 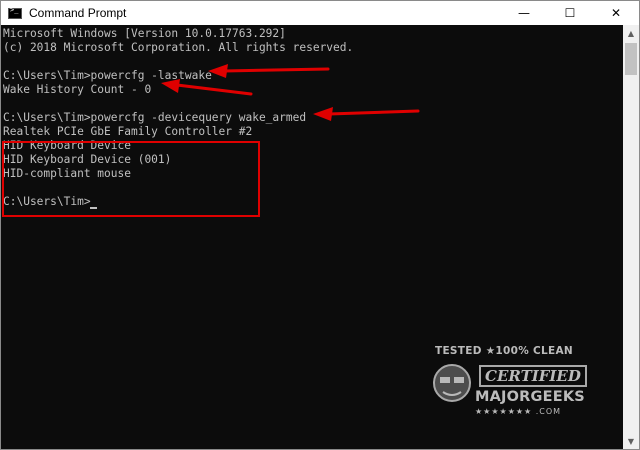 I want to click on watermark-tested: TESTED ★100% CLEAN, so click(x=504, y=351).